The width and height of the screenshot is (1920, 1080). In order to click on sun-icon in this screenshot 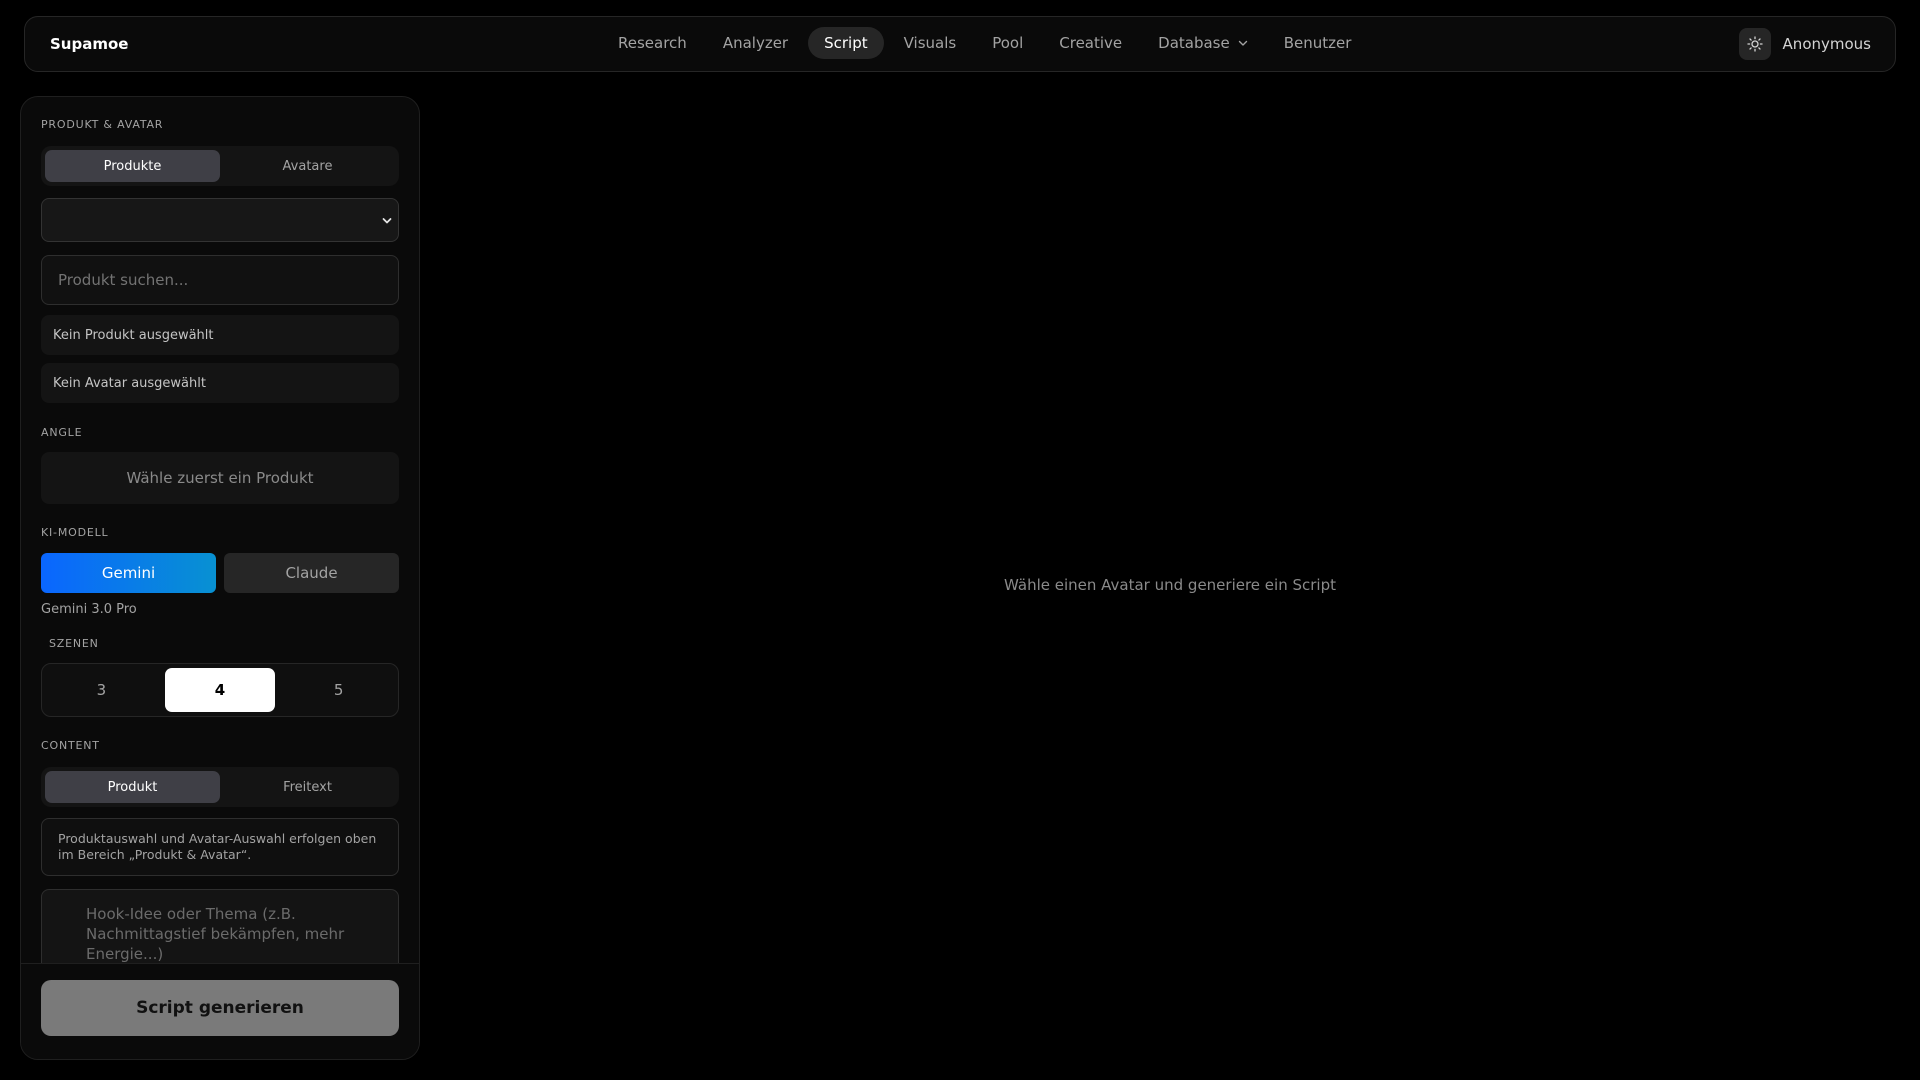, I will do `click(1754, 44)`.